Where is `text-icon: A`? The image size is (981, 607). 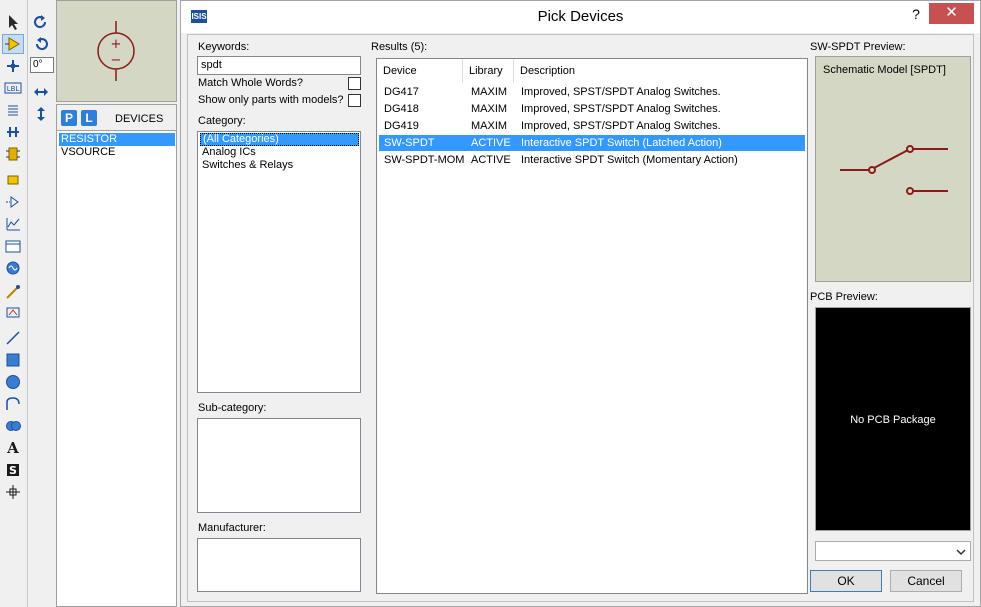
text-icon: A is located at coordinates (13, 448).